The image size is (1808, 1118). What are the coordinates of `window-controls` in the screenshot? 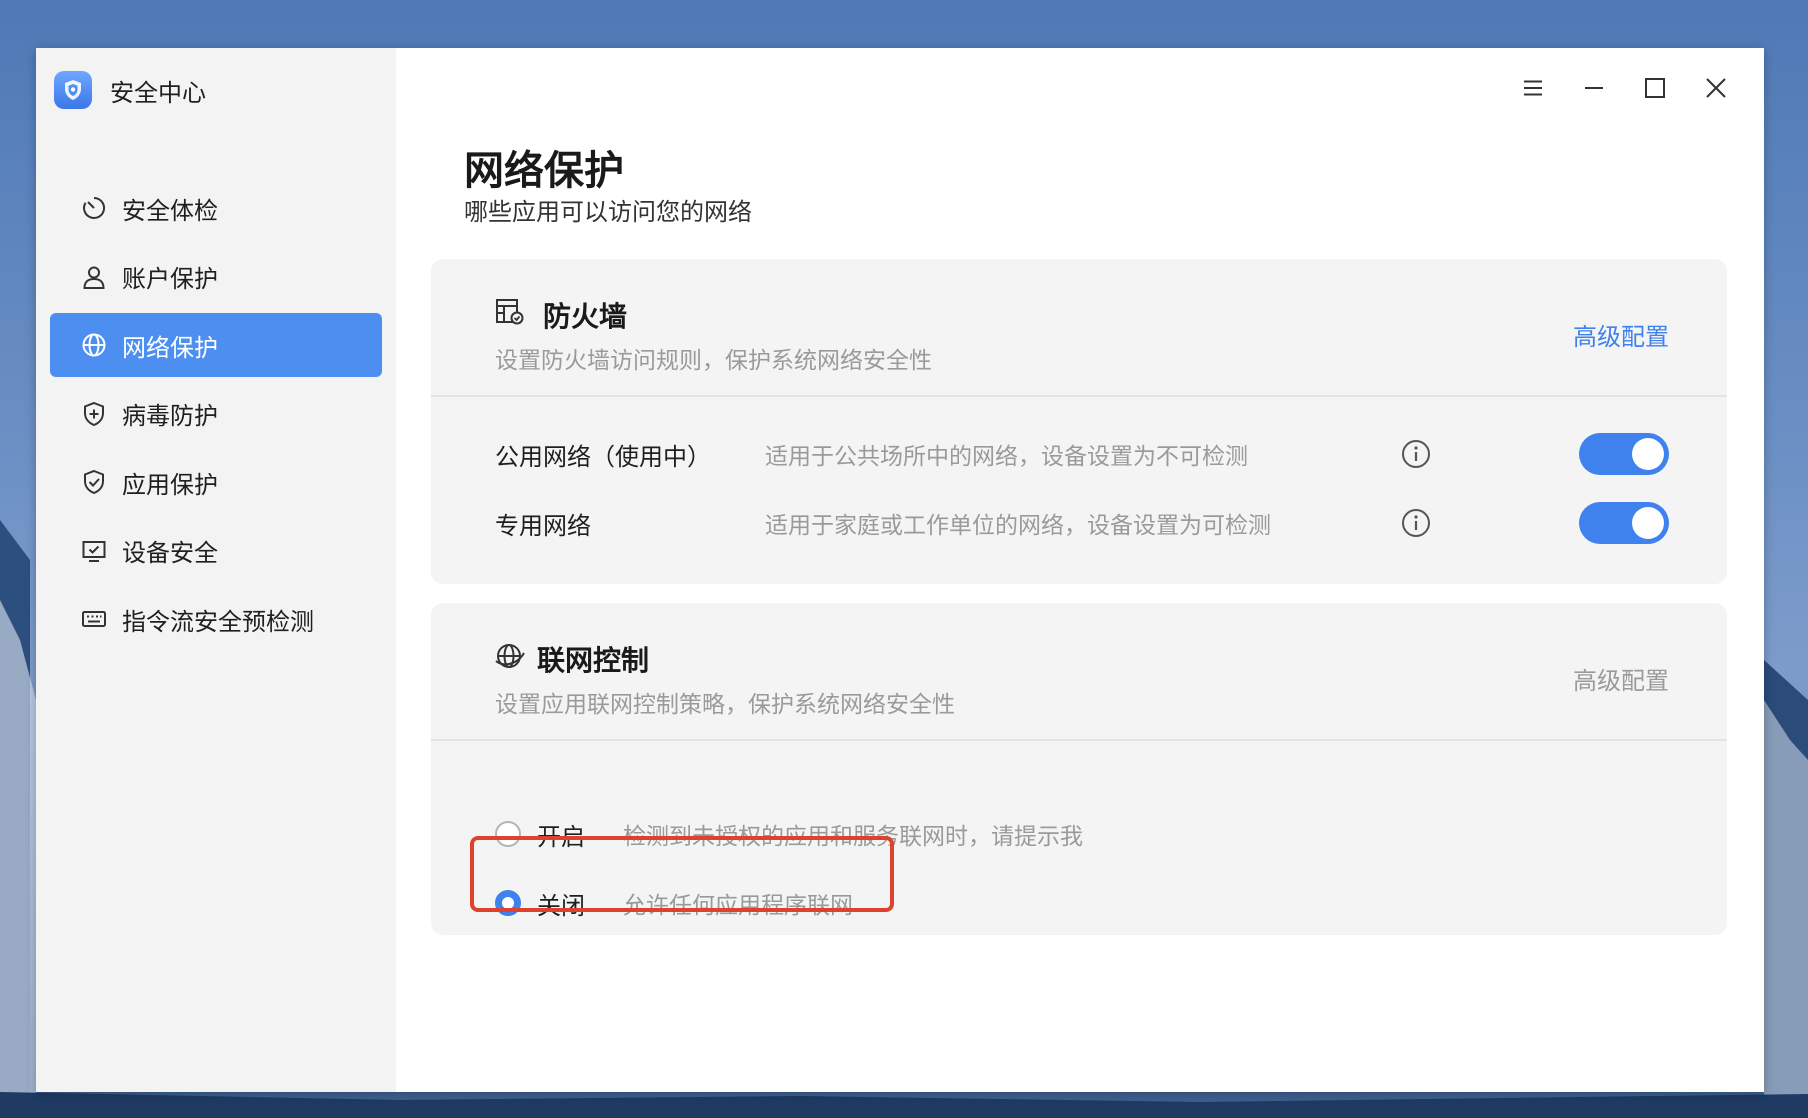 It's located at (1624, 90).